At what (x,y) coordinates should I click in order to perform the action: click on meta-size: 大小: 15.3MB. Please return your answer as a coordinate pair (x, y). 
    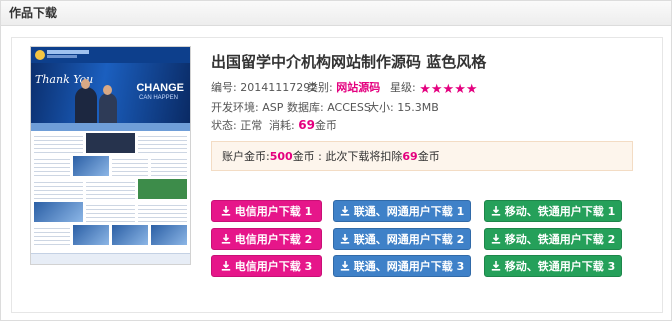
    Looking at the image, I should click on (403, 107).